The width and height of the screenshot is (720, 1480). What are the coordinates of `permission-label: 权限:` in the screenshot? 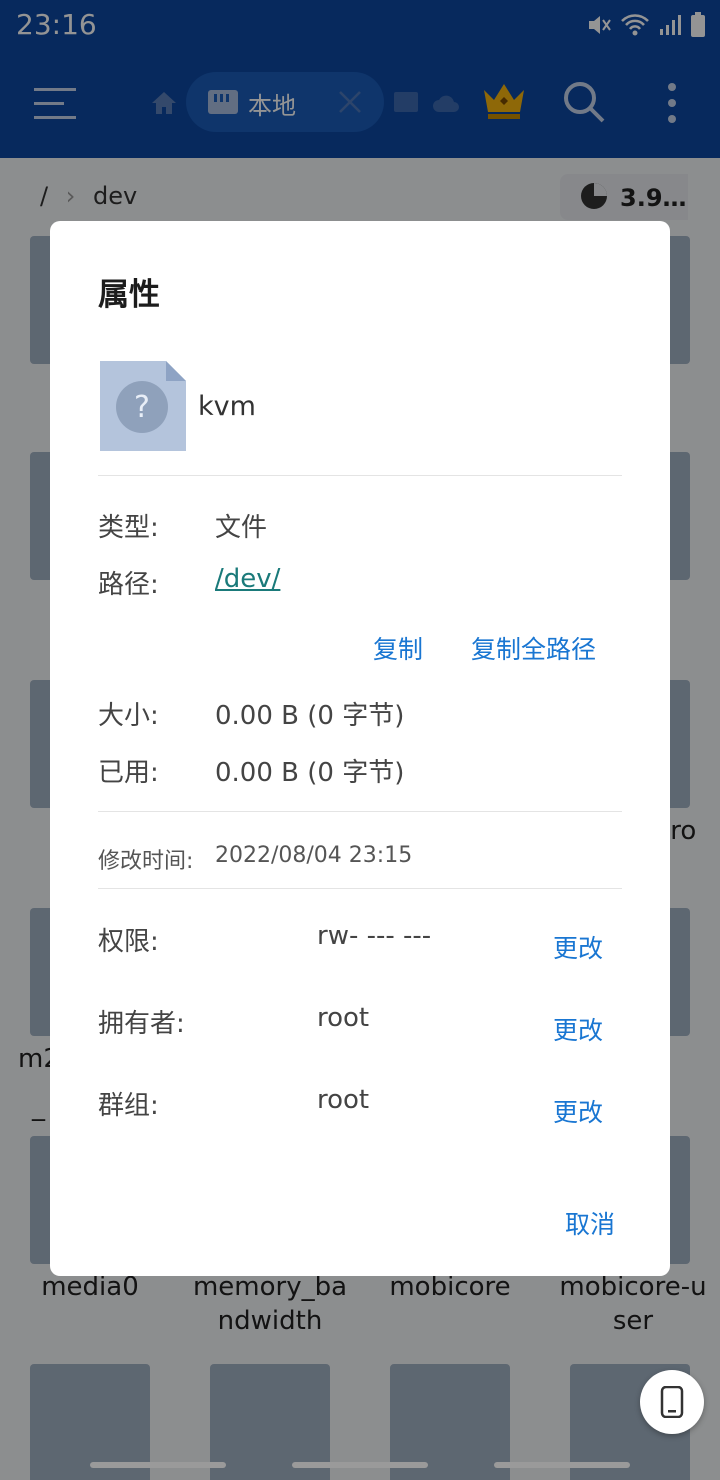 It's located at (128, 942).